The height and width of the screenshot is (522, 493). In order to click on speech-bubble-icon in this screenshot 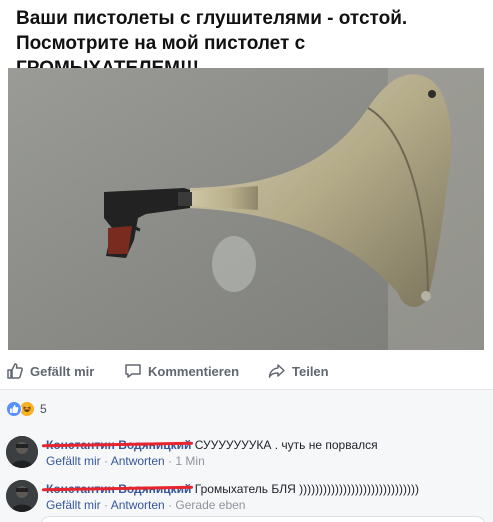, I will do `click(133, 371)`.